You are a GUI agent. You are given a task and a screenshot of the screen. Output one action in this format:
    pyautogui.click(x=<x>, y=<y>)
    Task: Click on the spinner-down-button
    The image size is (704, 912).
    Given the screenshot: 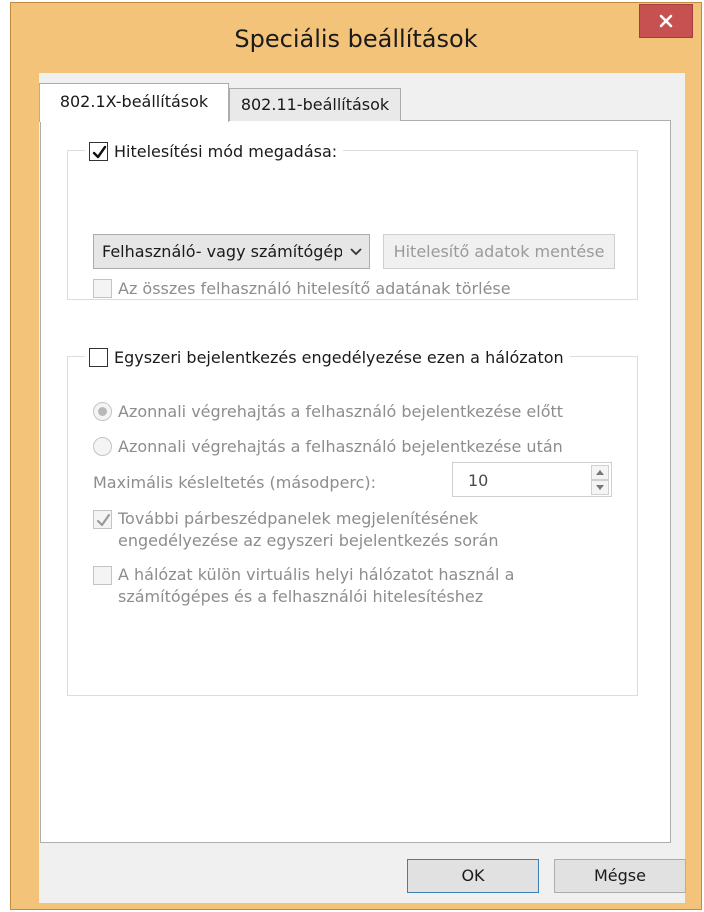 What is the action you would take?
    pyautogui.click(x=600, y=487)
    